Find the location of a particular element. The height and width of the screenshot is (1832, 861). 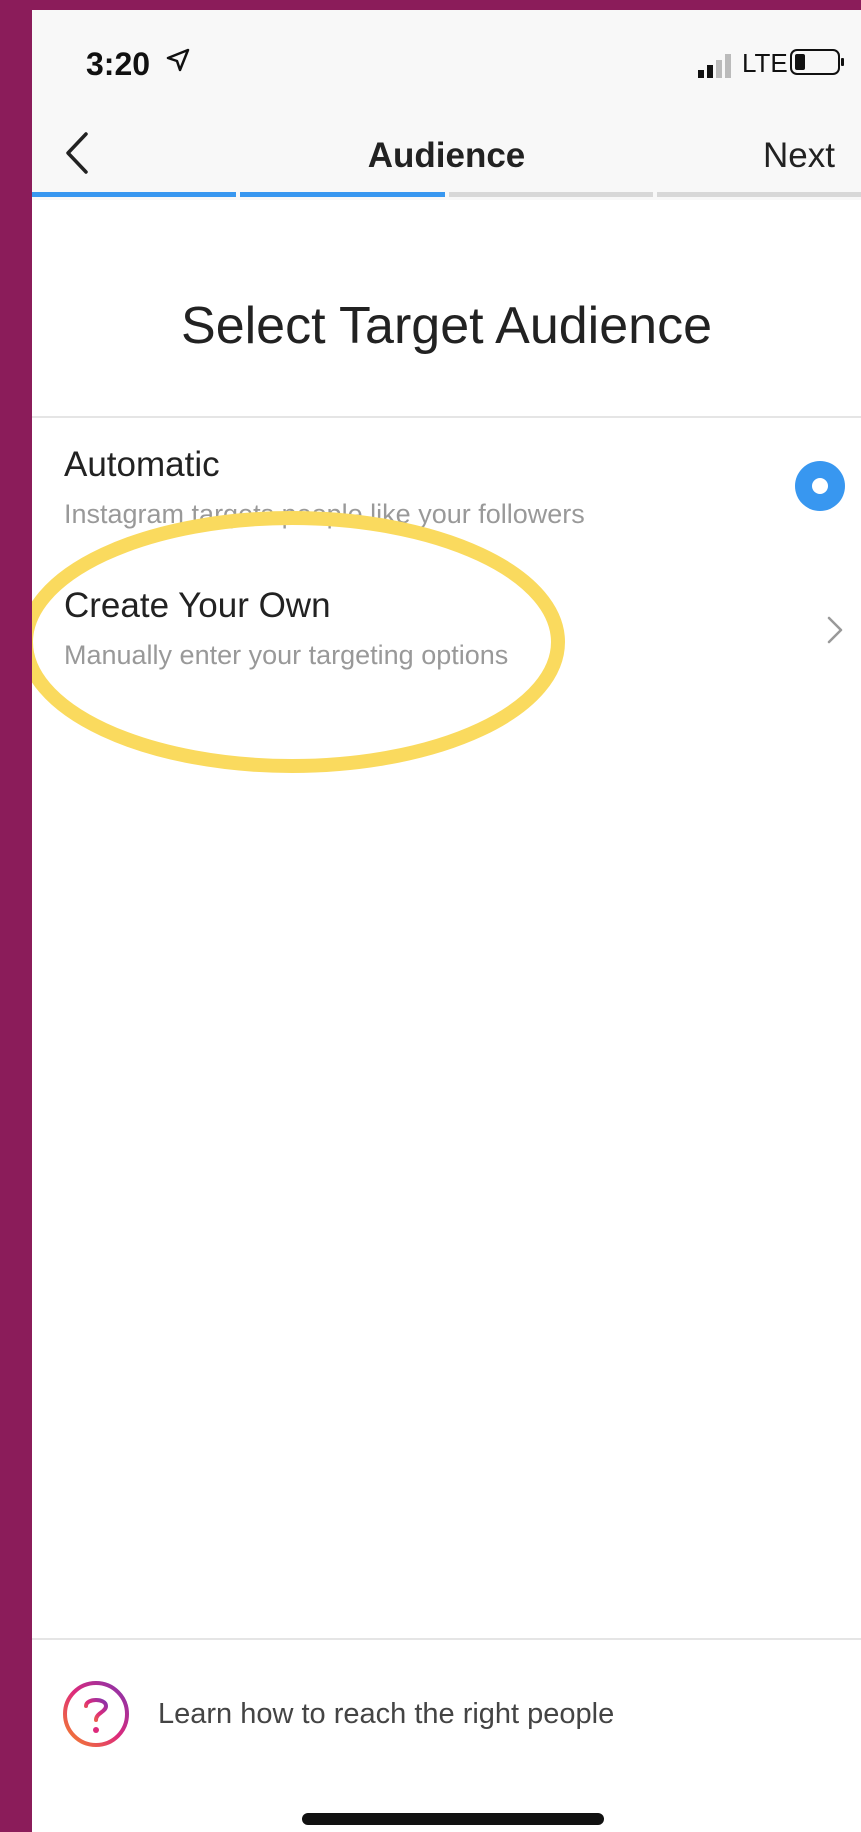

chevron-right-icon is located at coordinates (835, 630).